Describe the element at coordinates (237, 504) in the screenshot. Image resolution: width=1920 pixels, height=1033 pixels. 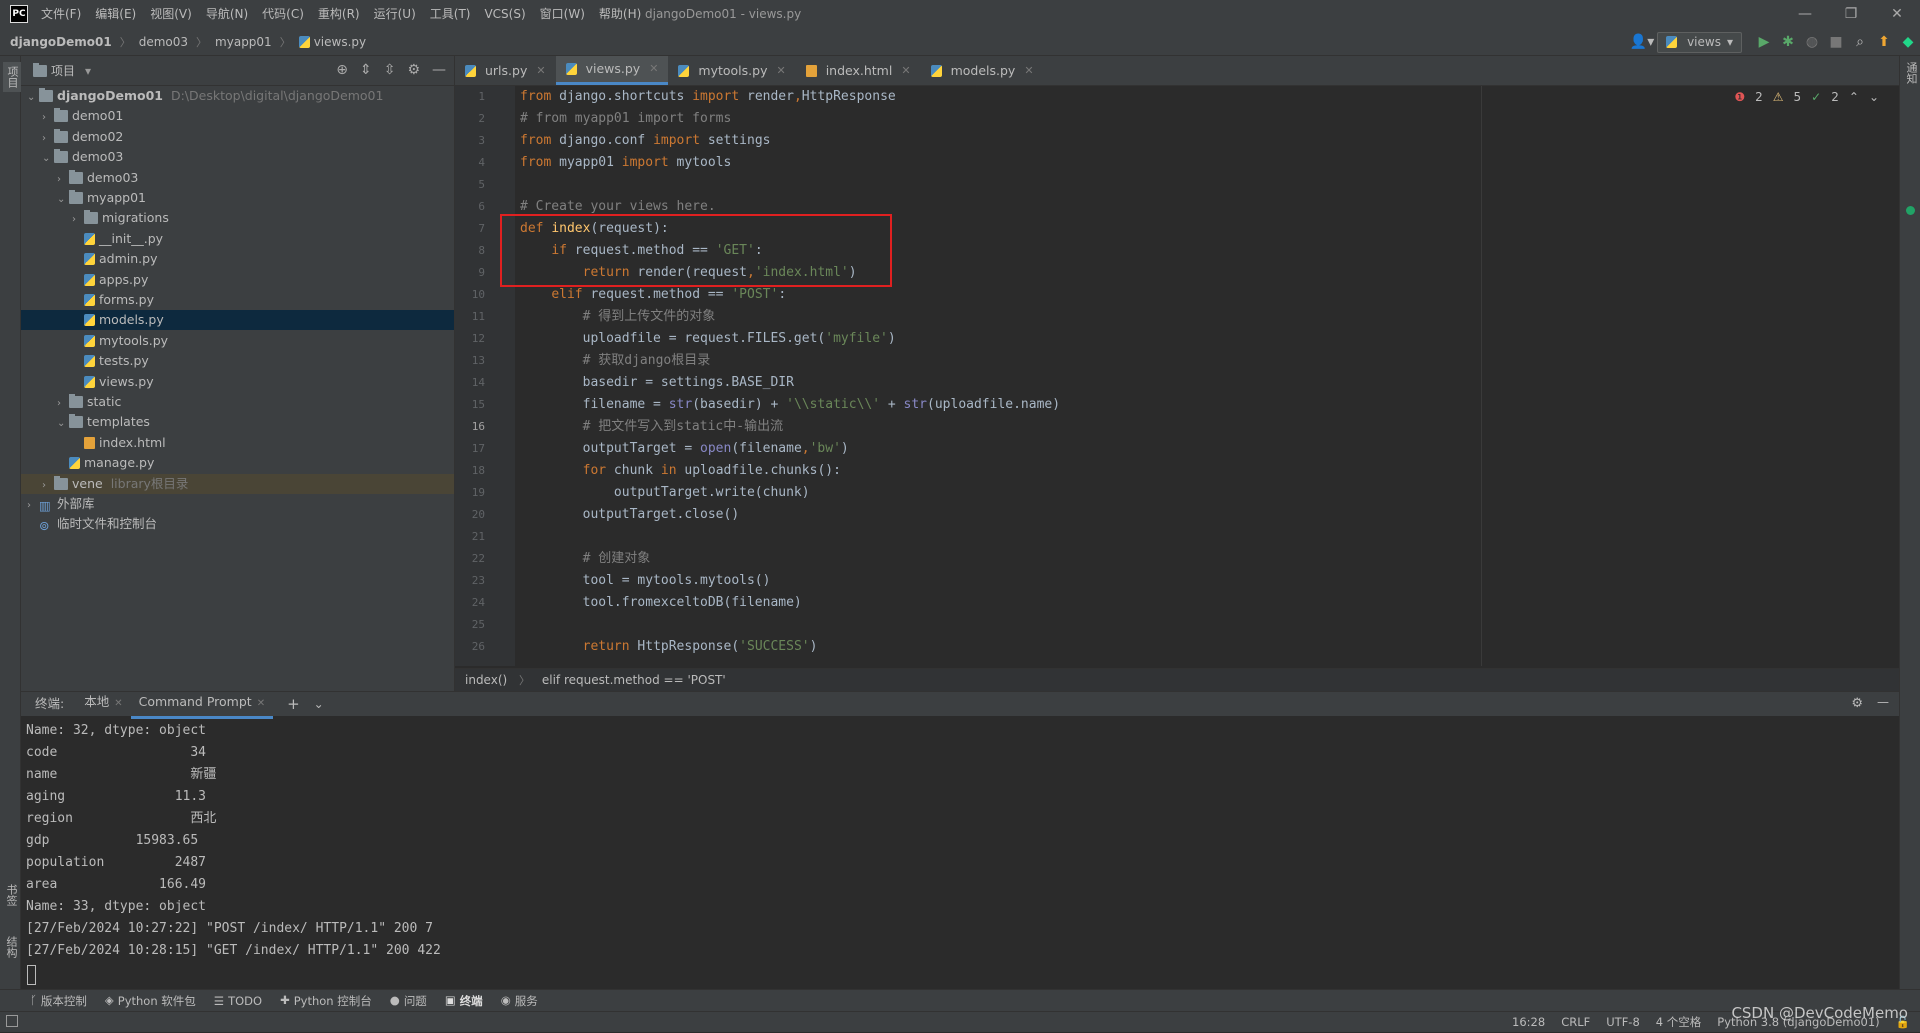
I see `tree-item: › ▥ 外部库` at that location.